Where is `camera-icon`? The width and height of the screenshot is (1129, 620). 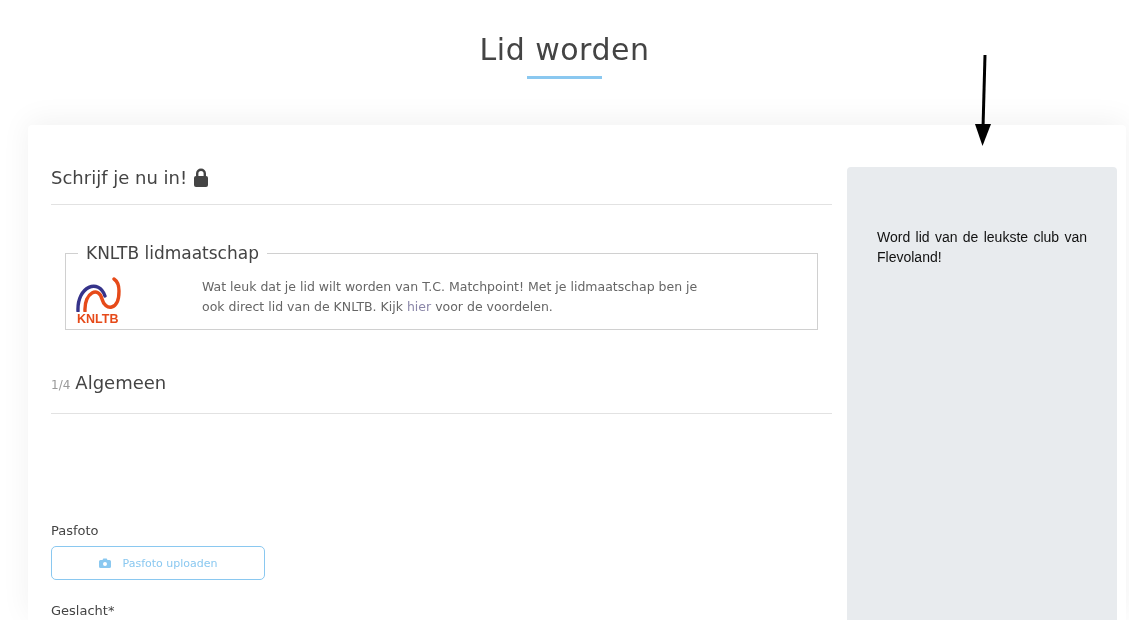
camera-icon is located at coordinates (104, 563).